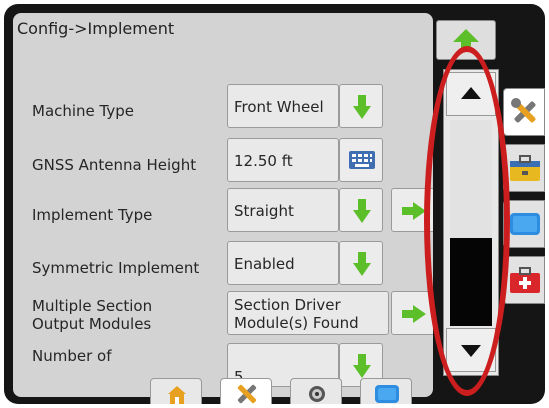  I want to click on side-tab-tools, so click(524, 112).